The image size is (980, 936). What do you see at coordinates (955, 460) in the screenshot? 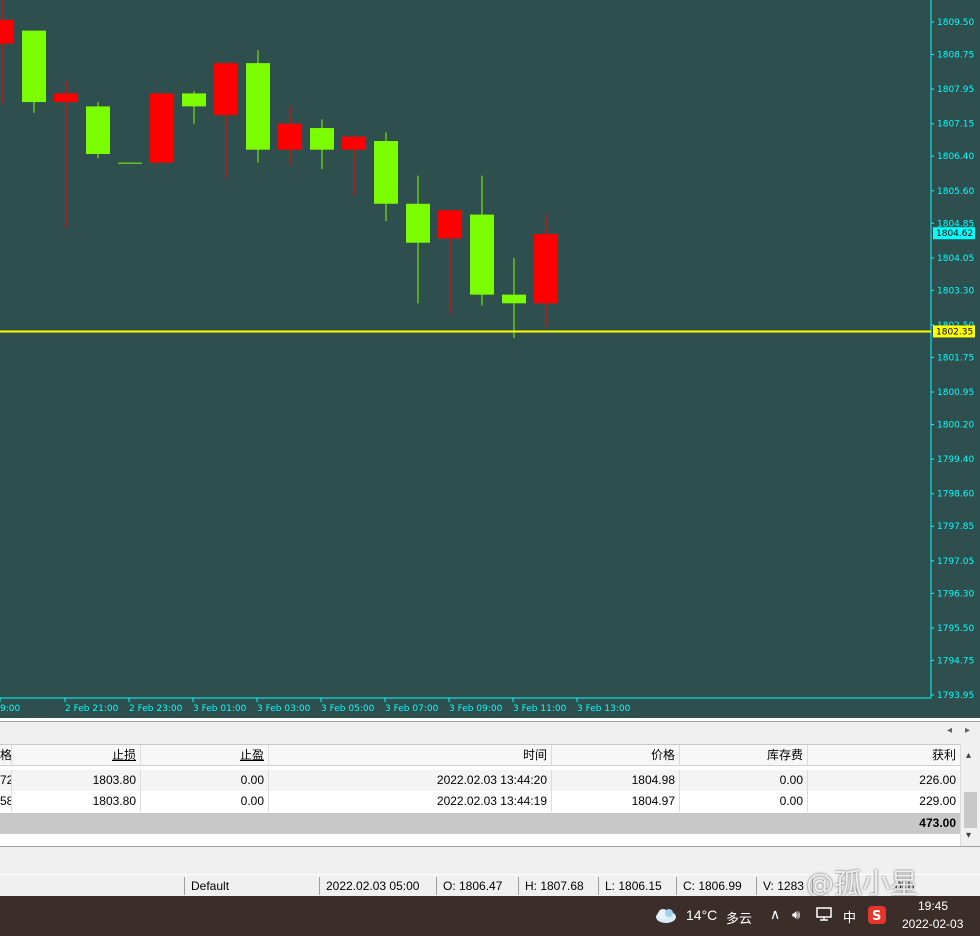
I see `price-tick-label: 1799.40` at bounding box center [955, 460].